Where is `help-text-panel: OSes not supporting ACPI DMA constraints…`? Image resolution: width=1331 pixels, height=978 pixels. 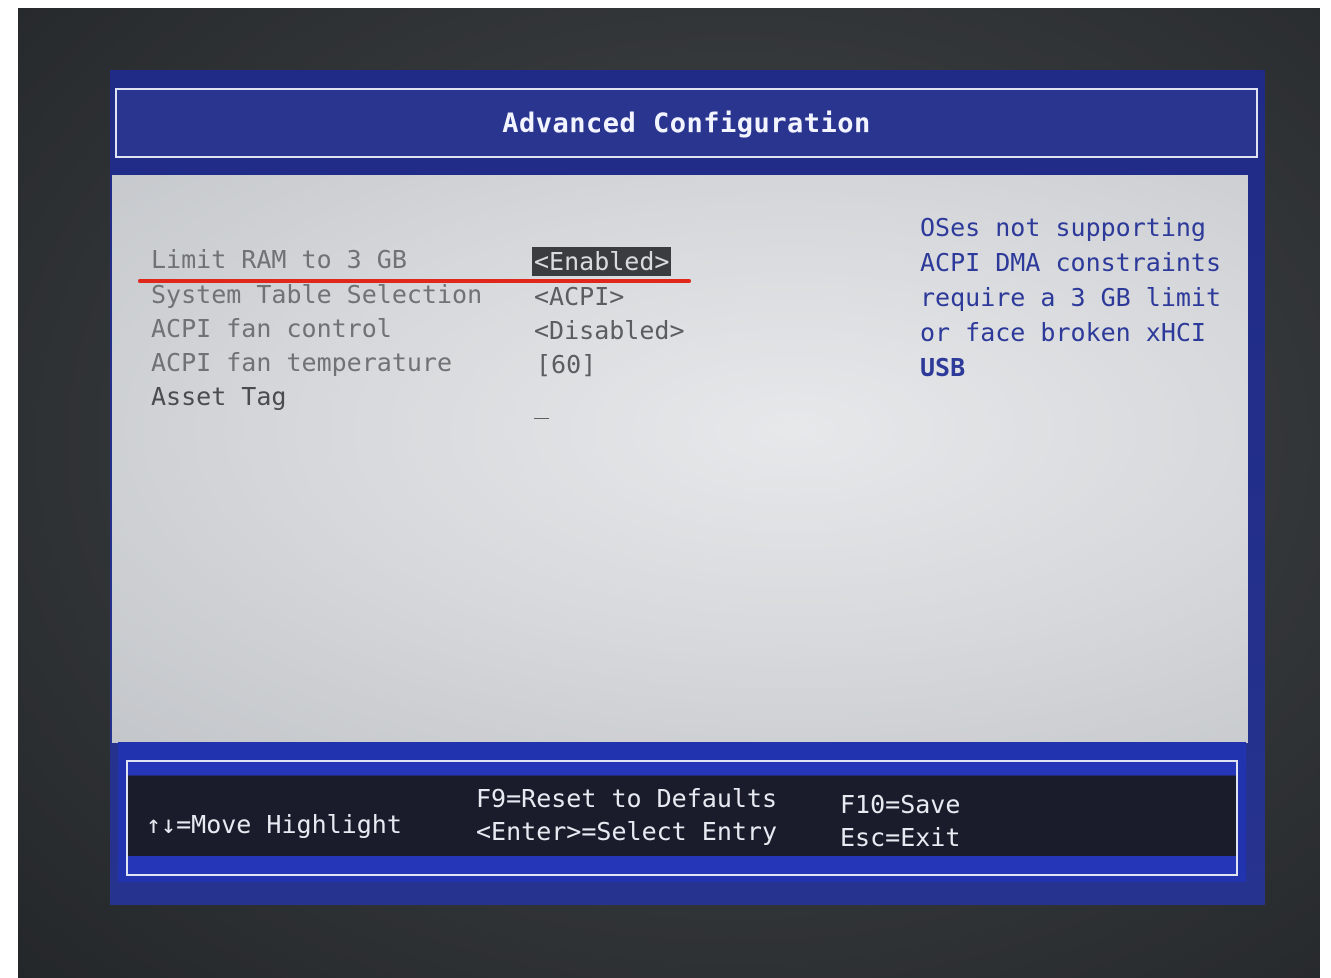
help-text-panel: OSes not supporting ACPI DMA constraints… is located at coordinates (1075, 297).